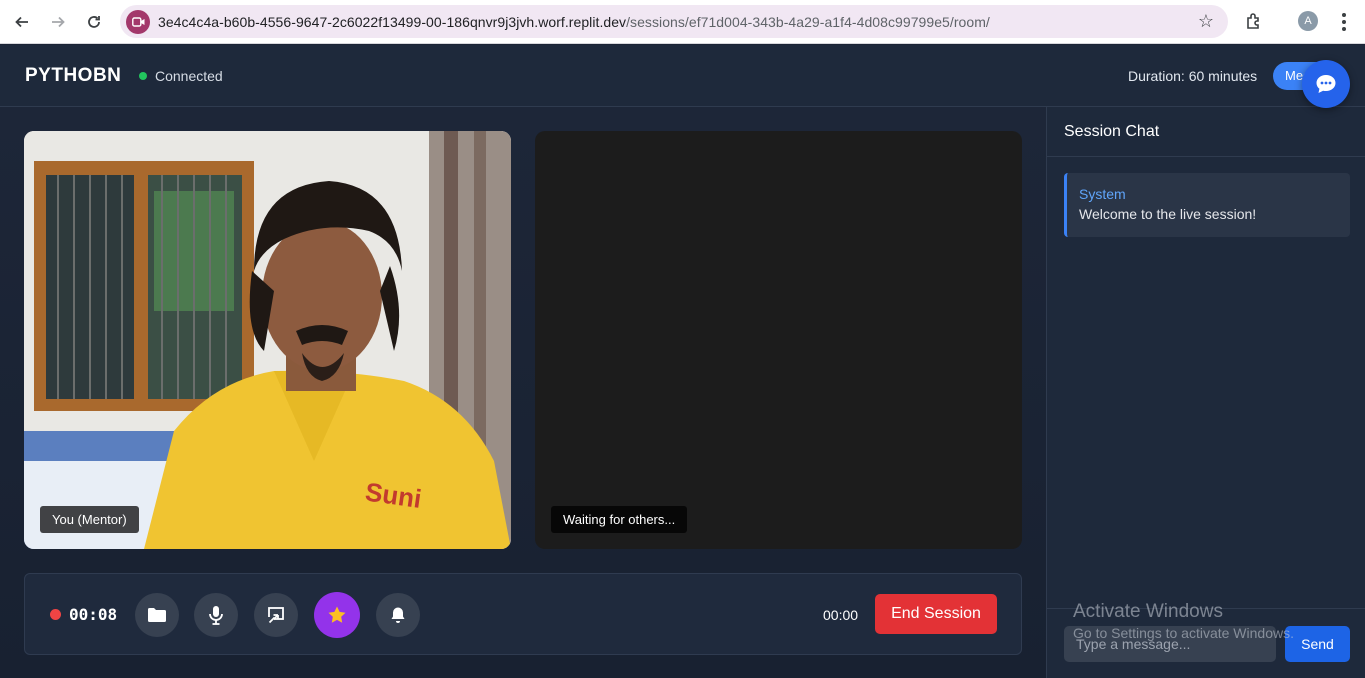 The height and width of the screenshot is (678, 1365). What do you see at coordinates (93, 614) in the screenshot?
I see `recording-time: 00:08` at bounding box center [93, 614].